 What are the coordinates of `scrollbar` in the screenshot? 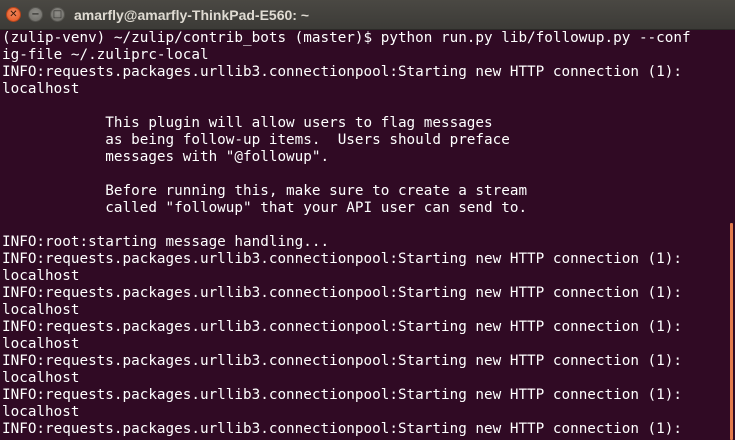 It's located at (731, 235).